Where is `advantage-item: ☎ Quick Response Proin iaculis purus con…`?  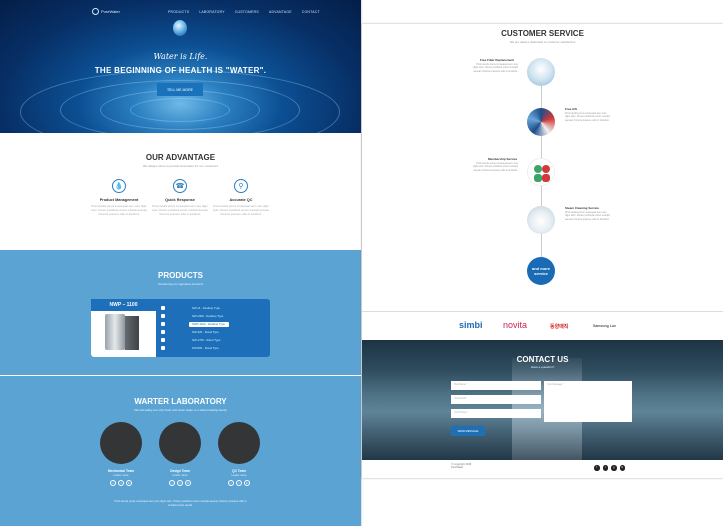 advantage-item: ☎ Quick Response Proin iaculis purus con… is located at coordinates (180, 197).